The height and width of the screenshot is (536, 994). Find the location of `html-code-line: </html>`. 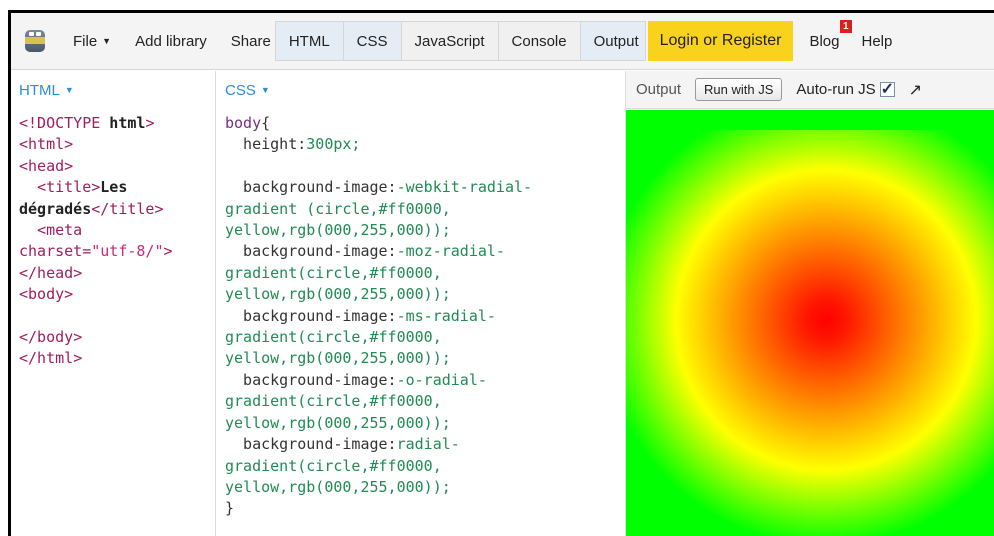

html-code-line: </html> is located at coordinates (51, 358).